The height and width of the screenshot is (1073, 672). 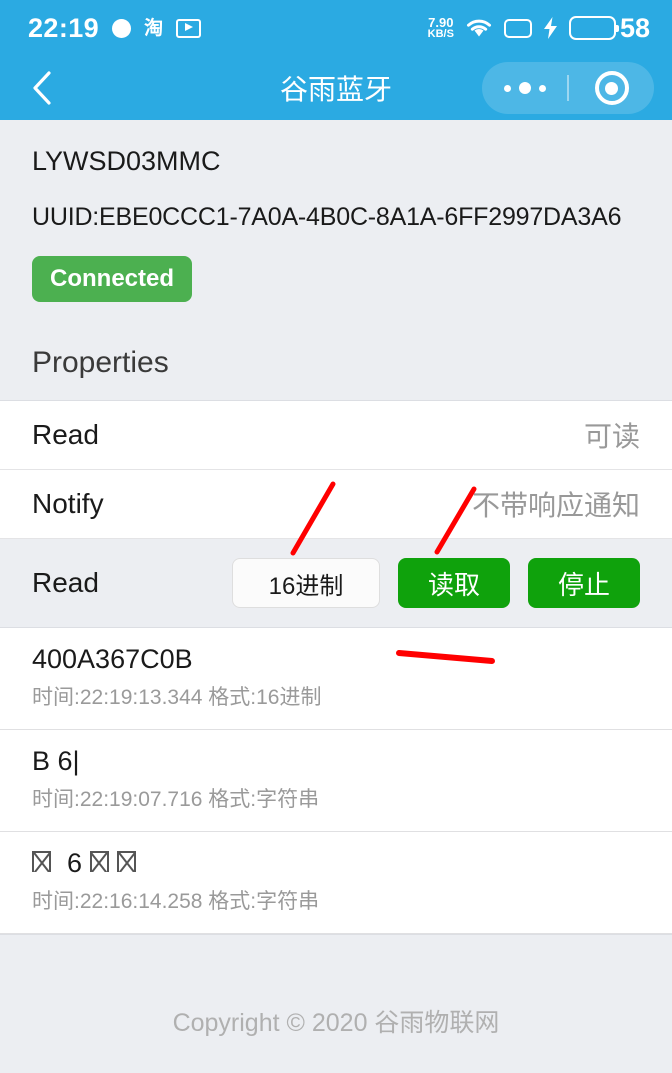 I want to click on stop-button: 停止, so click(x=584, y=583).